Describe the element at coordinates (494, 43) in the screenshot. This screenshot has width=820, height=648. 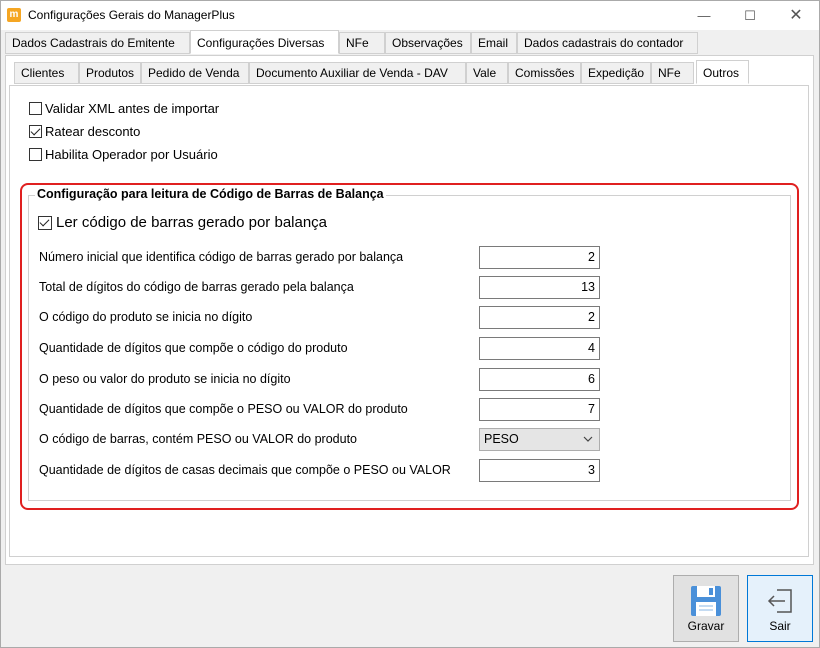
I see `tab-email: Email` at that location.